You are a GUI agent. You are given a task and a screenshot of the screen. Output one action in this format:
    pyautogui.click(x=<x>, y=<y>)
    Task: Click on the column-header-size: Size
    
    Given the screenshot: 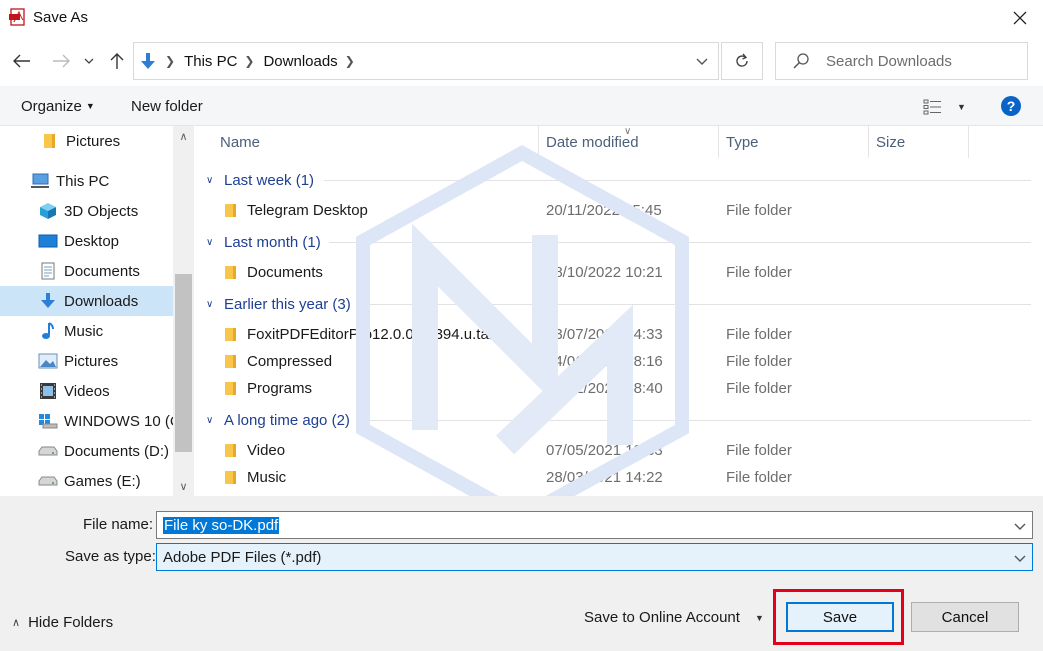 What is the action you would take?
    pyautogui.click(x=890, y=142)
    